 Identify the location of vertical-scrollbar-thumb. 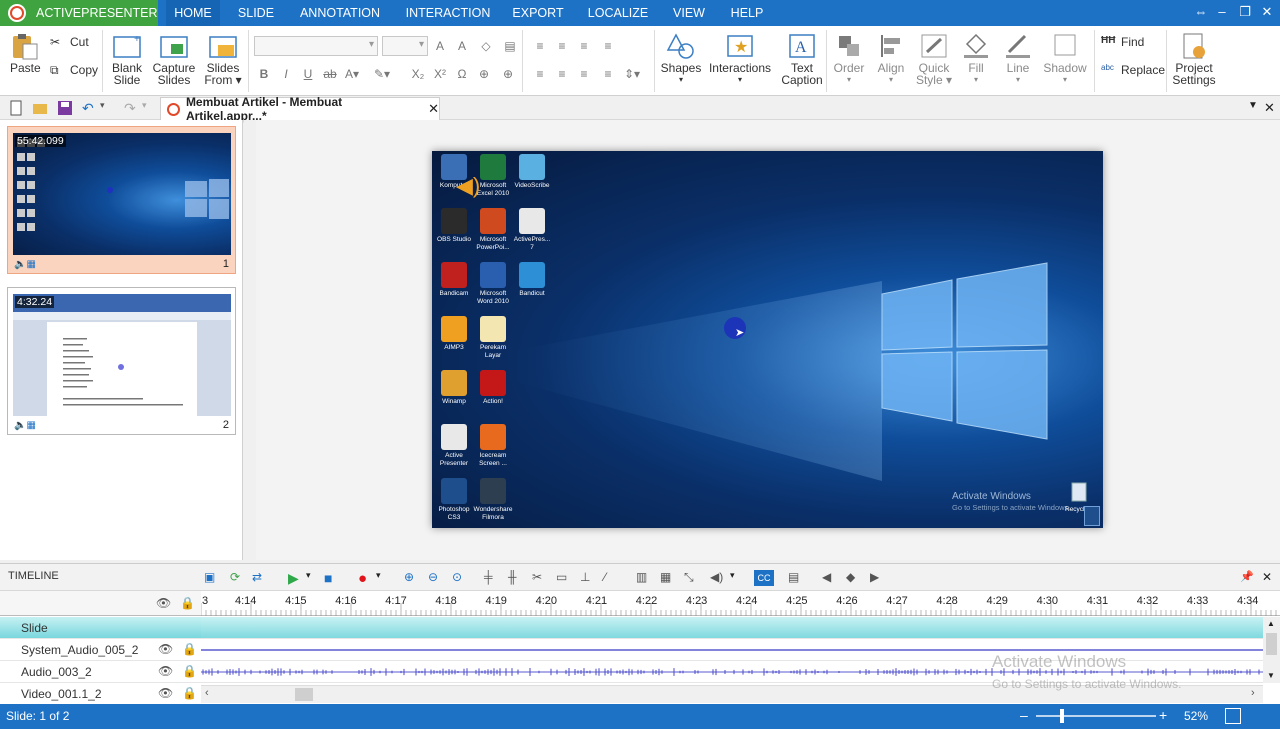
(1271, 644).